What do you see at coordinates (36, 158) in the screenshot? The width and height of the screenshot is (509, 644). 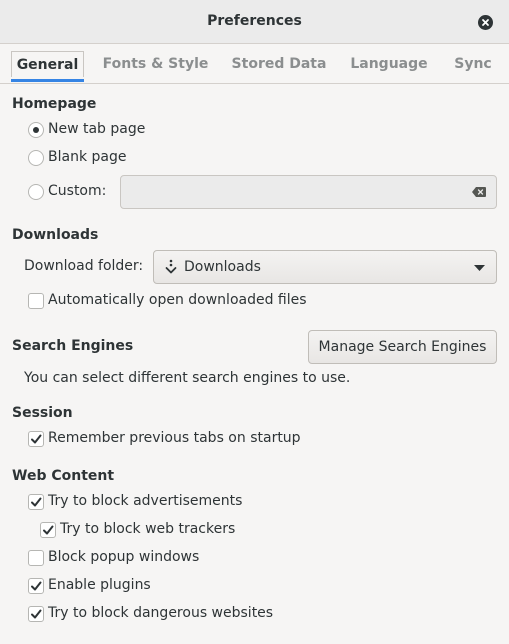 I see `blank-page-radio` at bounding box center [36, 158].